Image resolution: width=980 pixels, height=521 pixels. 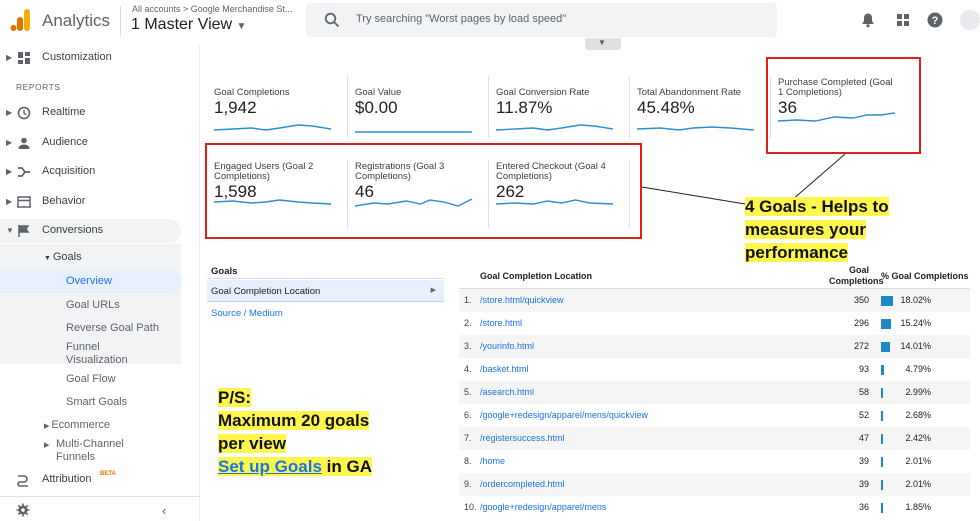 What do you see at coordinates (714, 300) in the screenshot?
I see `table-row: 1. /store.html/quickview 350 18.02%` at bounding box center [714, 300].